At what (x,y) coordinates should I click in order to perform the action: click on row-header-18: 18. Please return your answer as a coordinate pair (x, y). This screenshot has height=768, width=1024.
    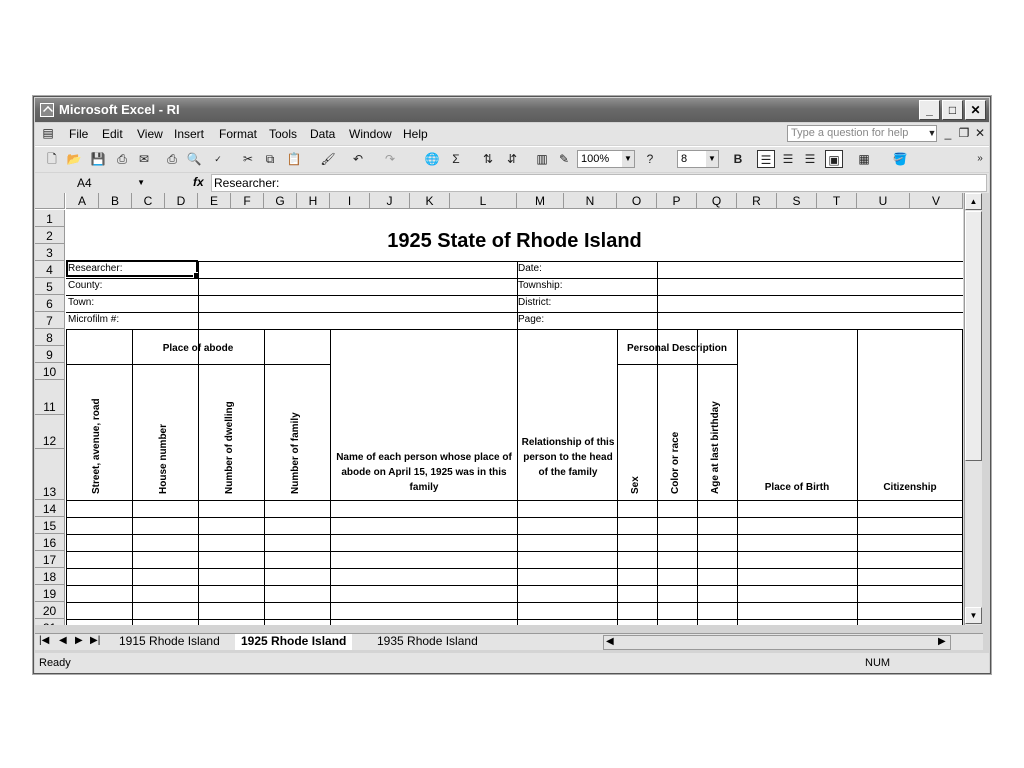
    Looking at the image, I should click on (50, 576).